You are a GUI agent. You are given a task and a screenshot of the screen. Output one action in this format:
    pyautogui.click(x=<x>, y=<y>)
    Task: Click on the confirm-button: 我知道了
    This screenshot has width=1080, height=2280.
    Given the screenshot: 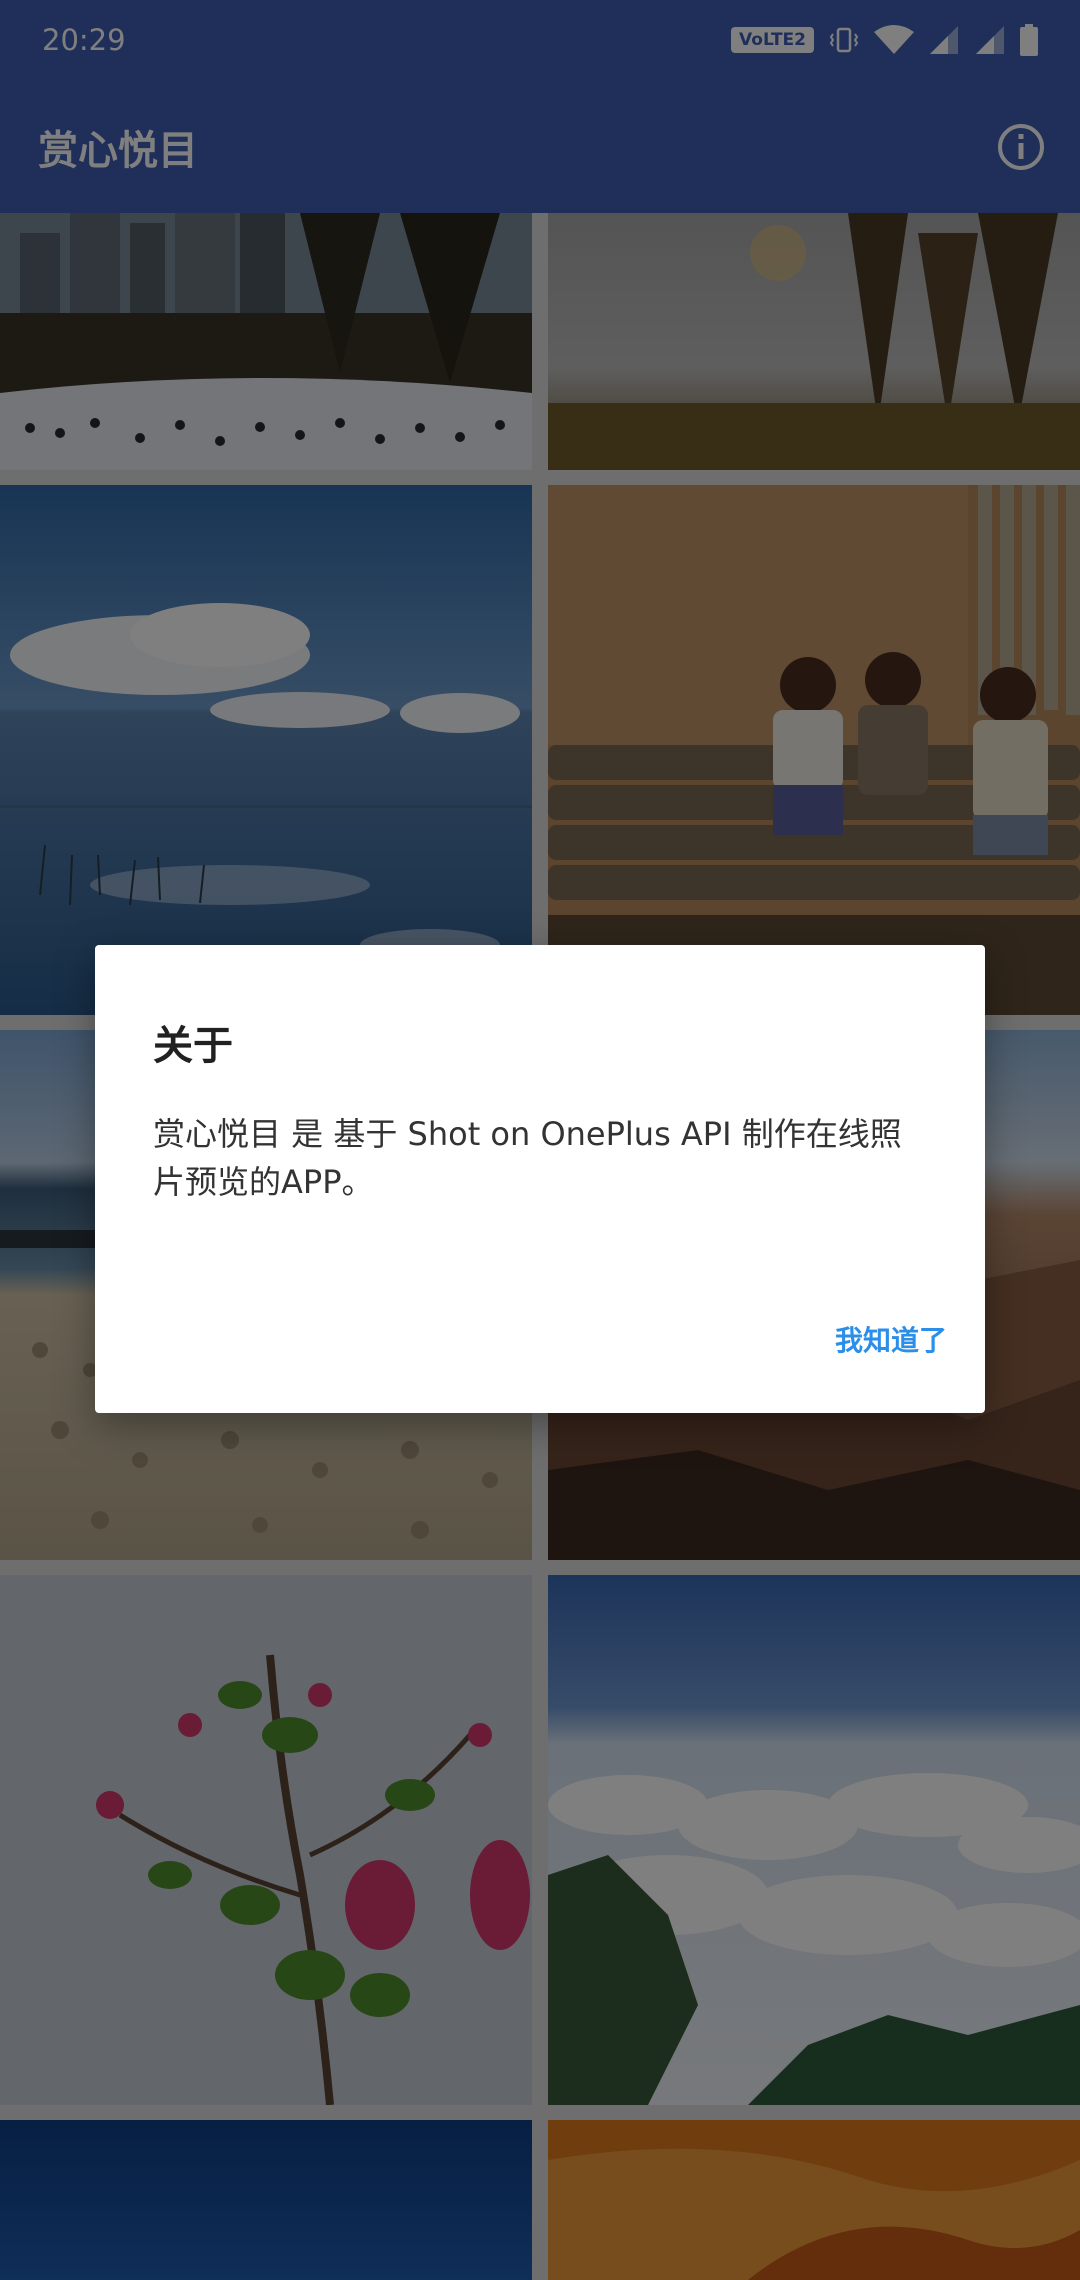 What is the action you would take?
    pyautogui.click(x=891, y=1339)
    